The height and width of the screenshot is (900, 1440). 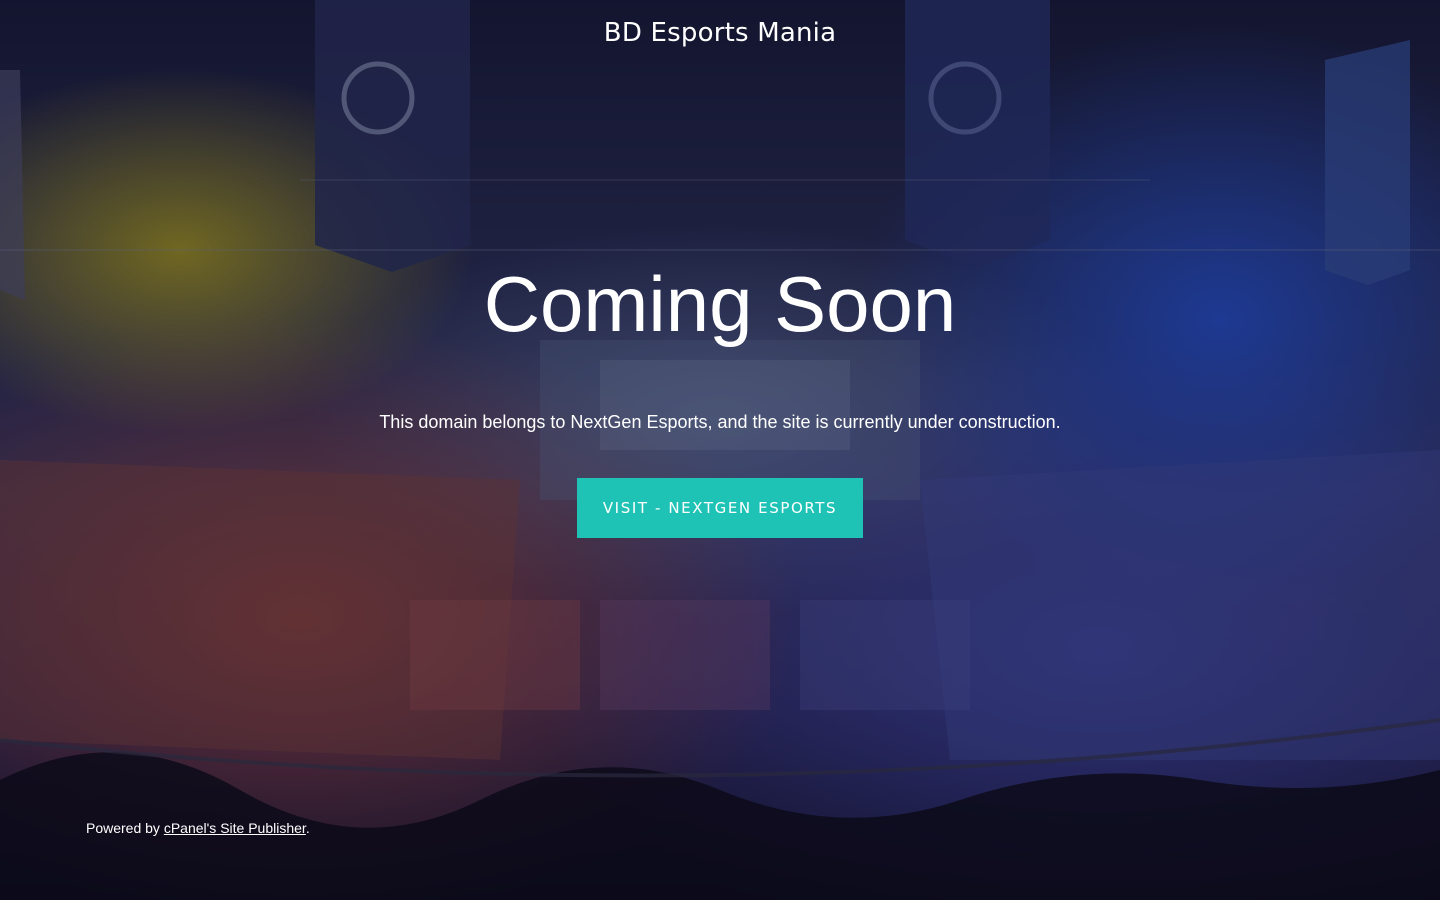 I want to click on visit-nextgen-esports-button: VISIT - NEXTGEN ESPORTS, so click(x=720, y=508).